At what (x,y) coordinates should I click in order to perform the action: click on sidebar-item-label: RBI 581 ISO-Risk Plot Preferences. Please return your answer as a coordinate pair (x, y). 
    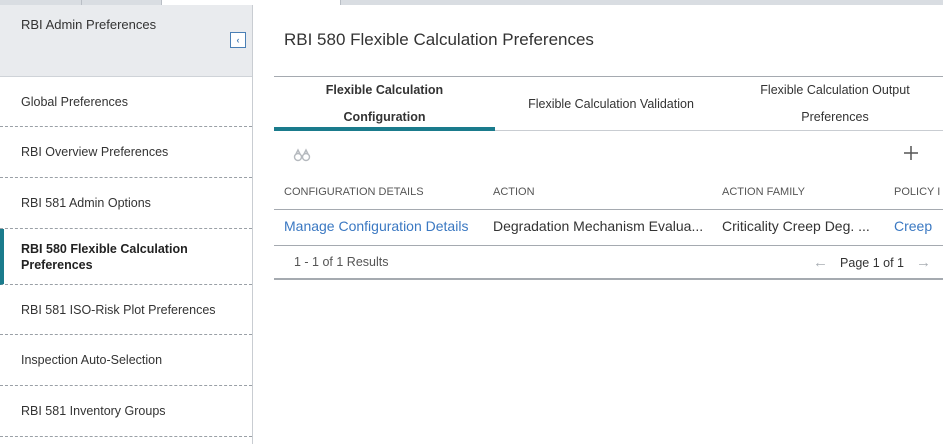
    Looking at the image, I should click on (118, 309).